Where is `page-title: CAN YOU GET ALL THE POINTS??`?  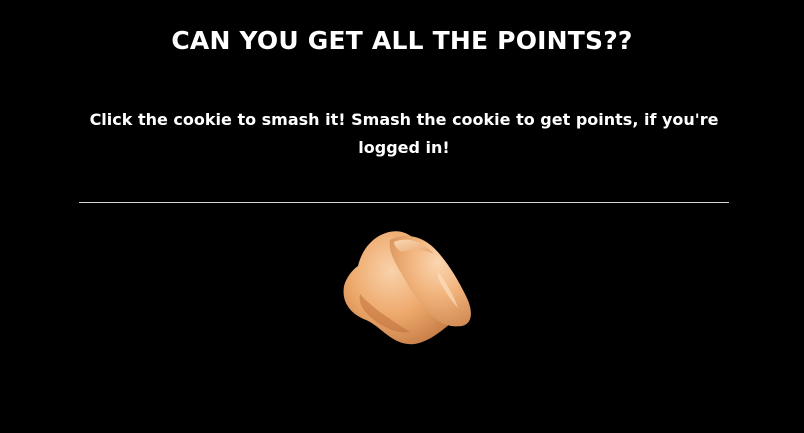 page-title: CAN YOU GET ALL THE POINTS?? is located at coordinates (402, 40).